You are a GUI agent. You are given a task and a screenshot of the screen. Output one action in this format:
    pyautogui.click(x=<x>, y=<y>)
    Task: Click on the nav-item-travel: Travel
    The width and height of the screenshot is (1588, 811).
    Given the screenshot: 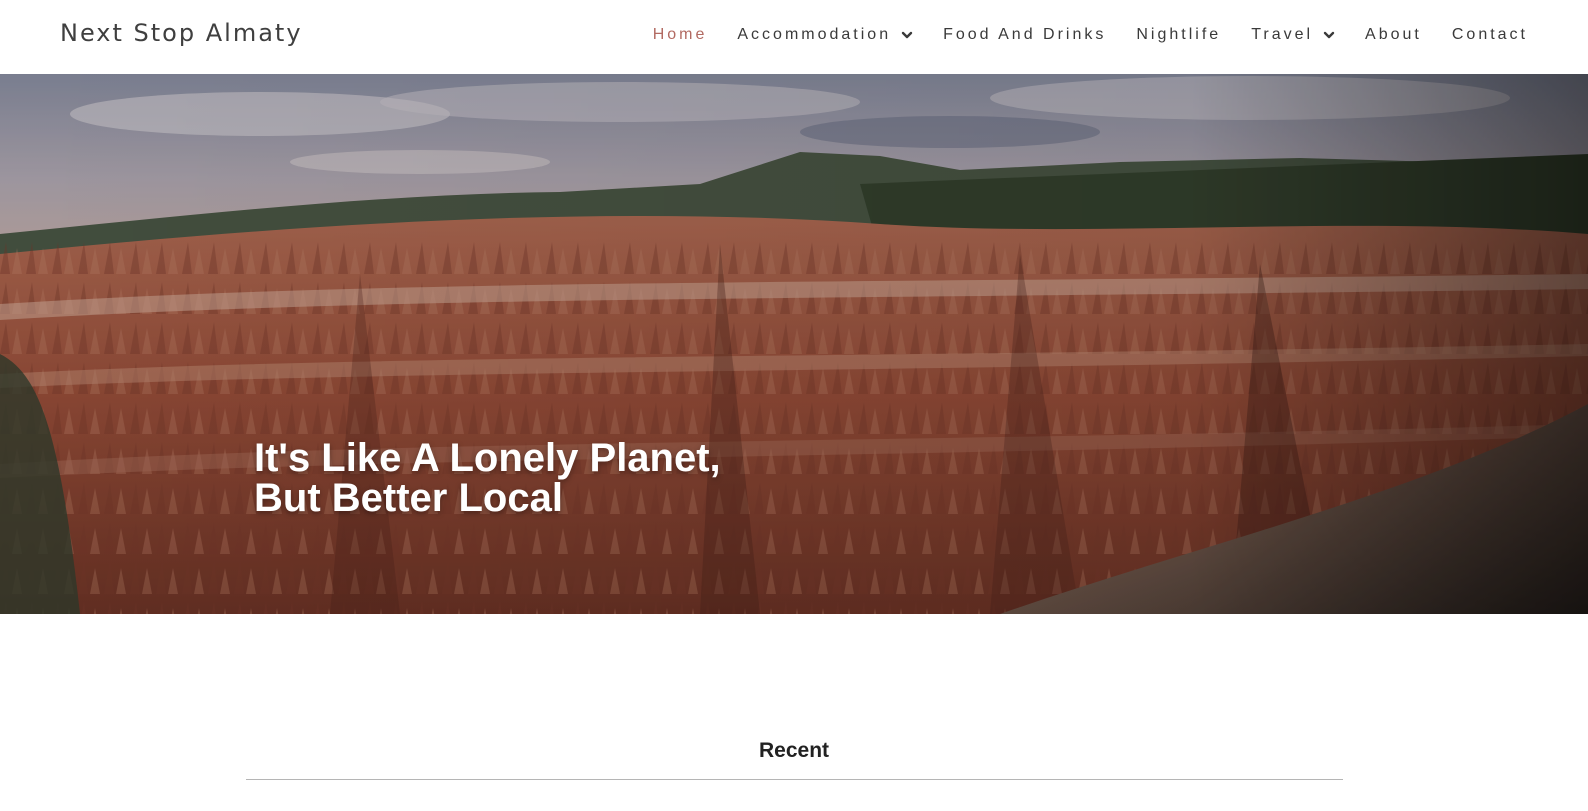 What is the action you would take?
    pyautogui.click(x=1293, y=35)
    